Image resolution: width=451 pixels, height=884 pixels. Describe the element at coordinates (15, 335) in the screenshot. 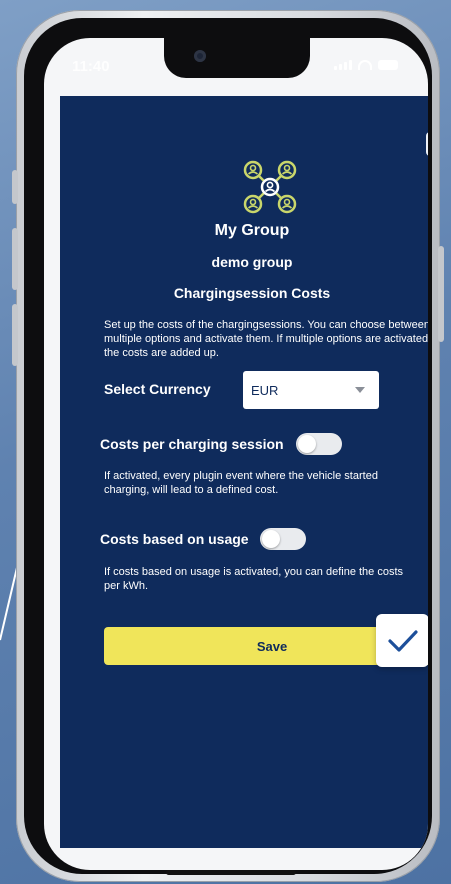

I see `volume-down-button` at that location.